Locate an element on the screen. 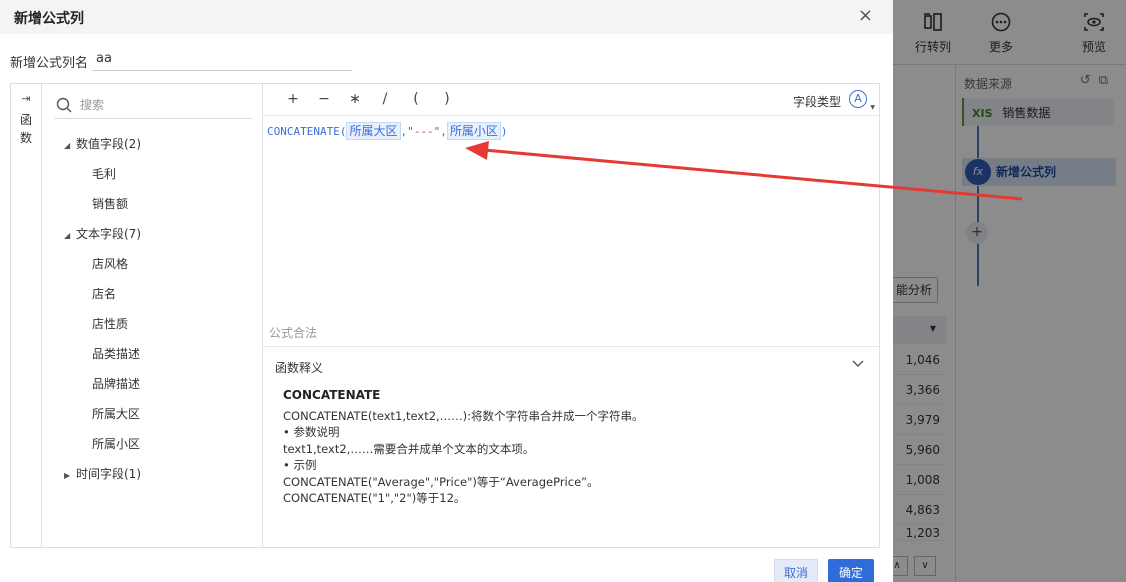 This screenshot has width=1126, height=582. tree-leaf: 毛利 is located at coordinates (104, 173).